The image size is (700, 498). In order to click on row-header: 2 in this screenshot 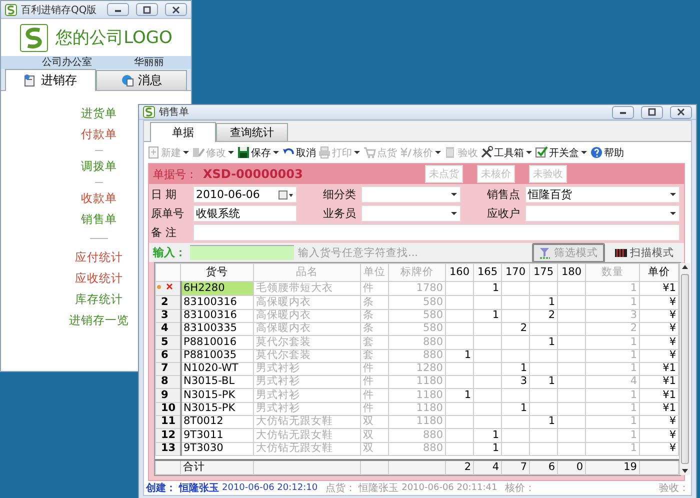, I will do `click(168, 303)`.